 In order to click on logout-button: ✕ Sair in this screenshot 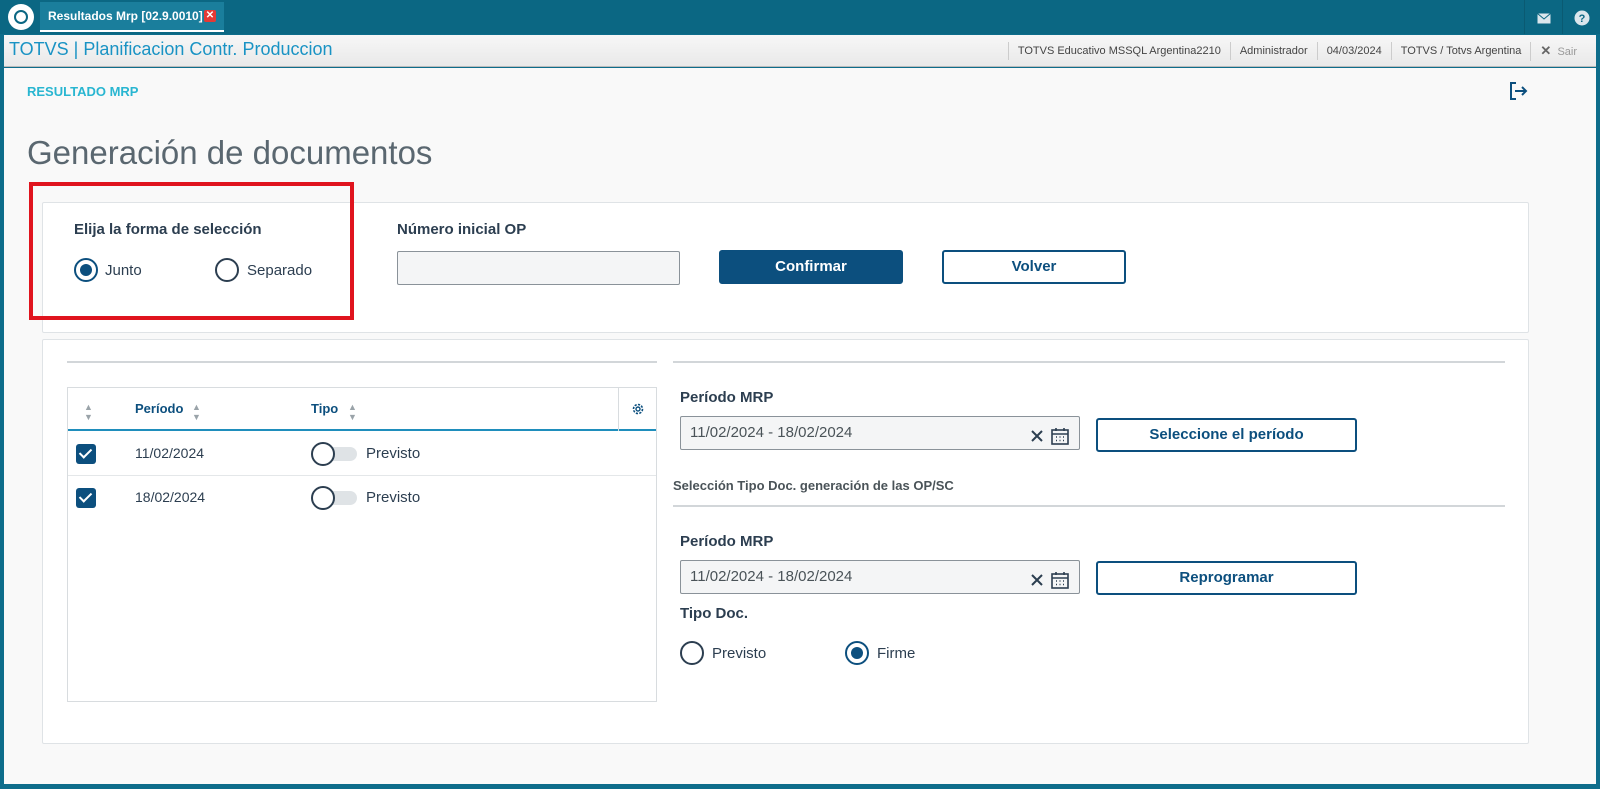, I will do `click(1558, 51)`.